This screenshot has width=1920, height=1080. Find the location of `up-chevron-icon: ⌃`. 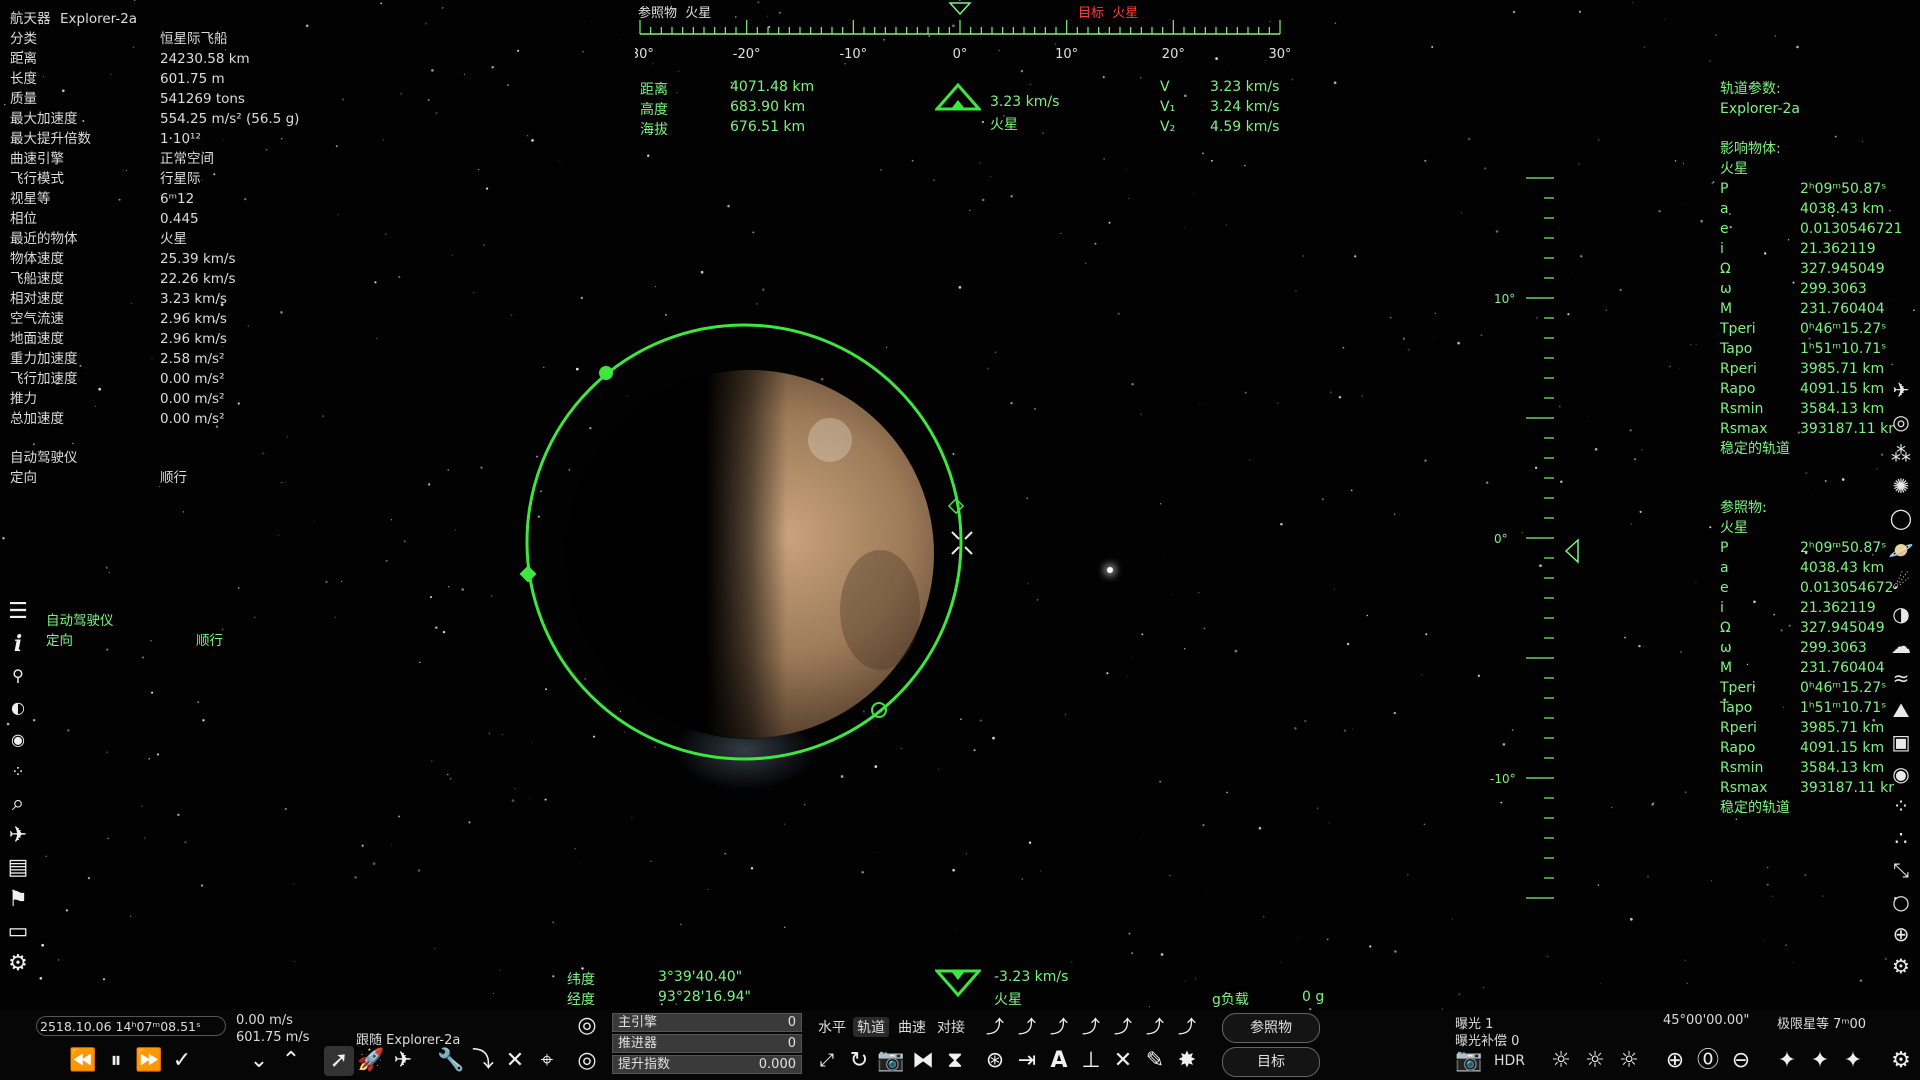

up-chevron-icon: ⌃ is located at coordinates (291, 1061).